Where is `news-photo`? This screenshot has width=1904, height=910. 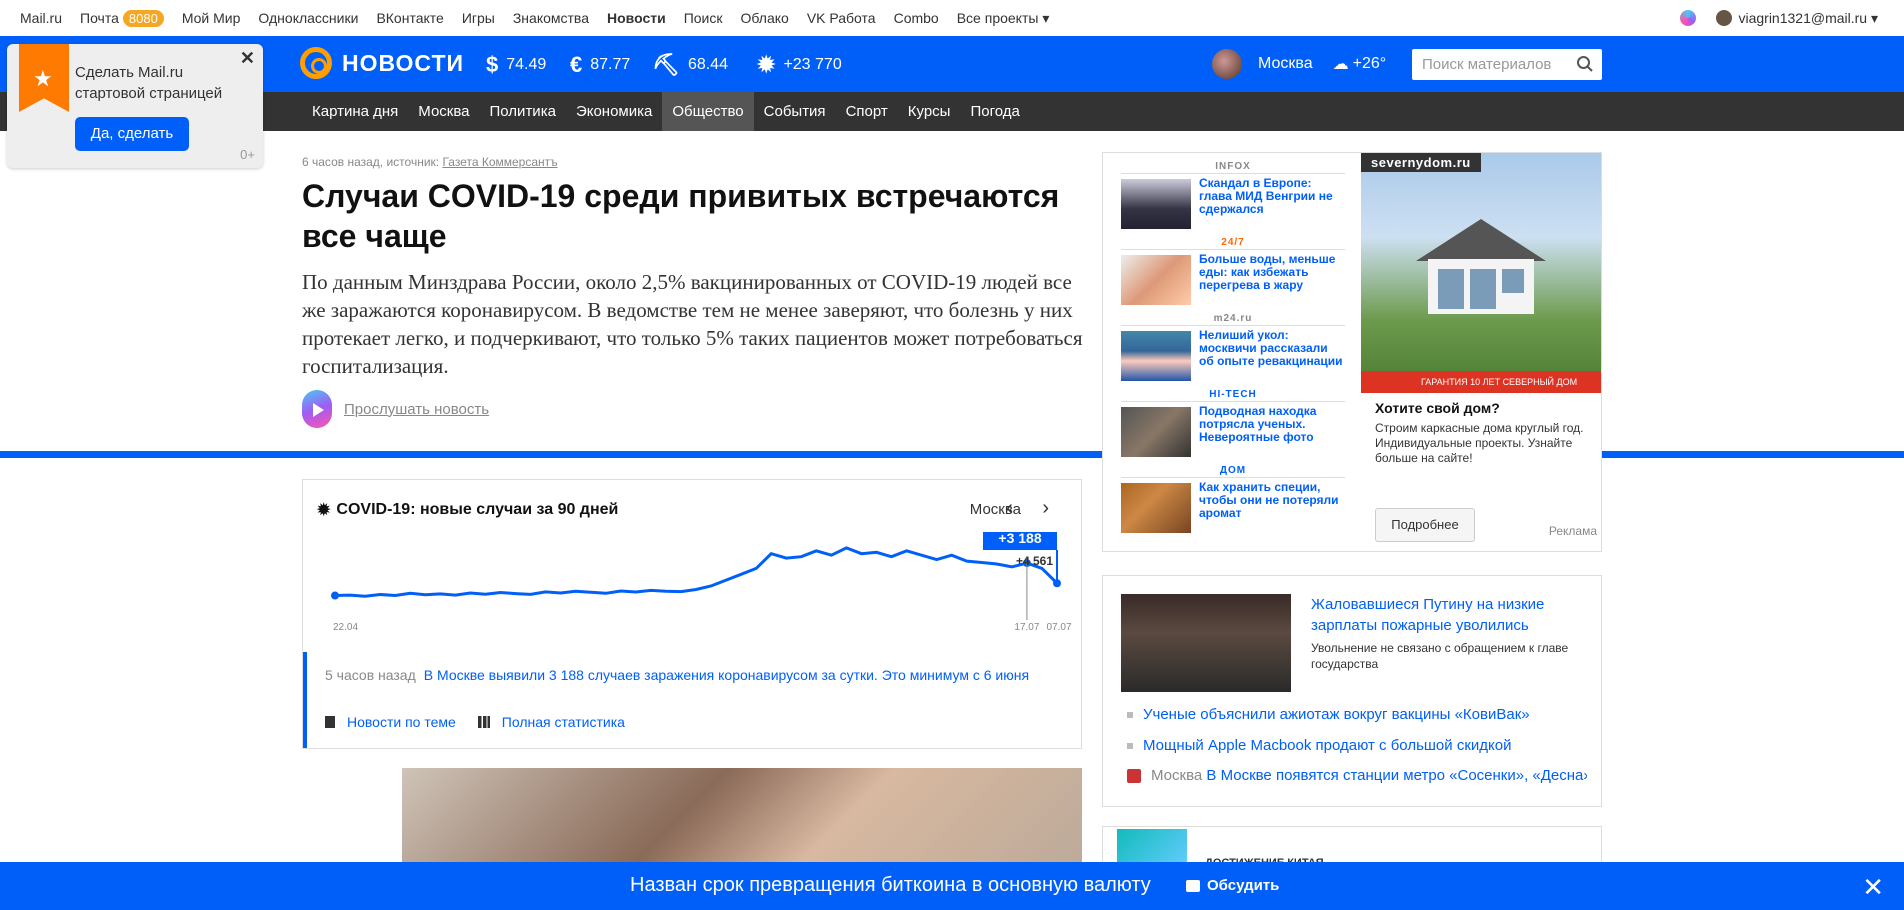 news-photo is located at coordinates (1206, 643).